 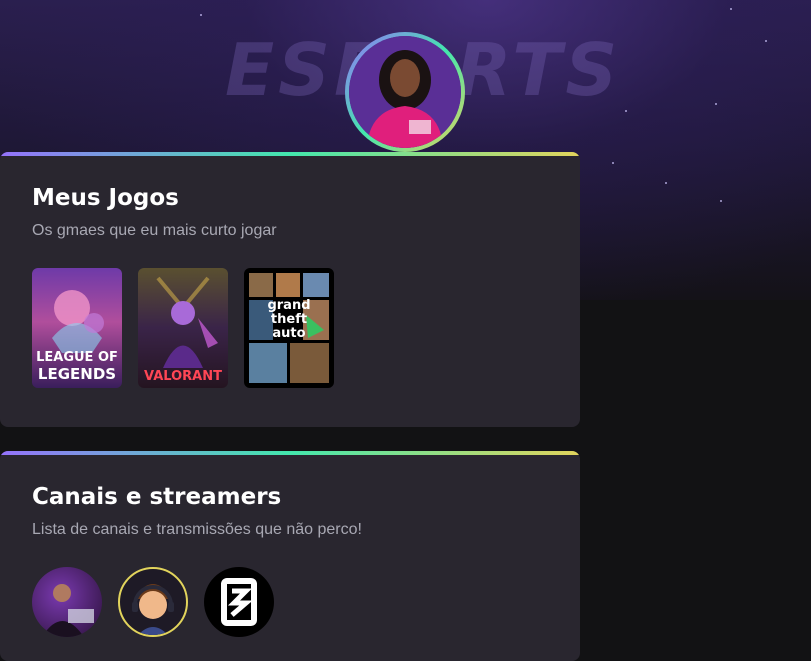 I want to click on game-caption: VALORANT, so click(x=183, y=376).